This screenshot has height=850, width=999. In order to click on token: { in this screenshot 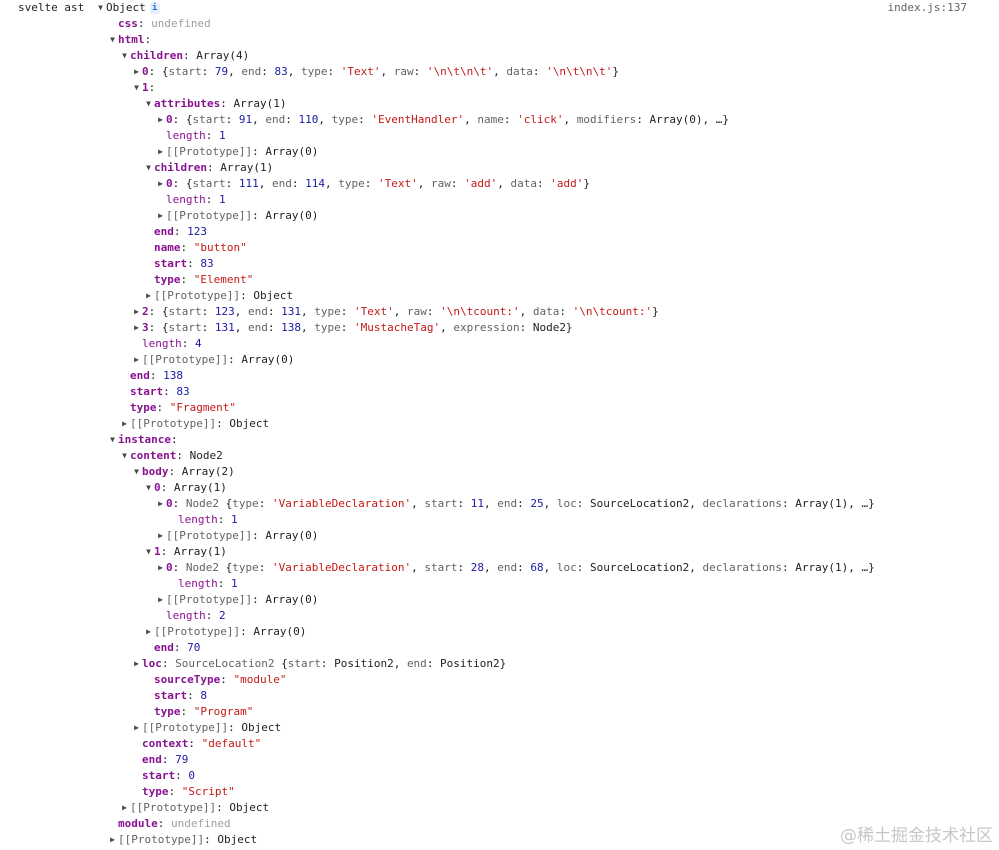, I will do `click(226, 503)`.